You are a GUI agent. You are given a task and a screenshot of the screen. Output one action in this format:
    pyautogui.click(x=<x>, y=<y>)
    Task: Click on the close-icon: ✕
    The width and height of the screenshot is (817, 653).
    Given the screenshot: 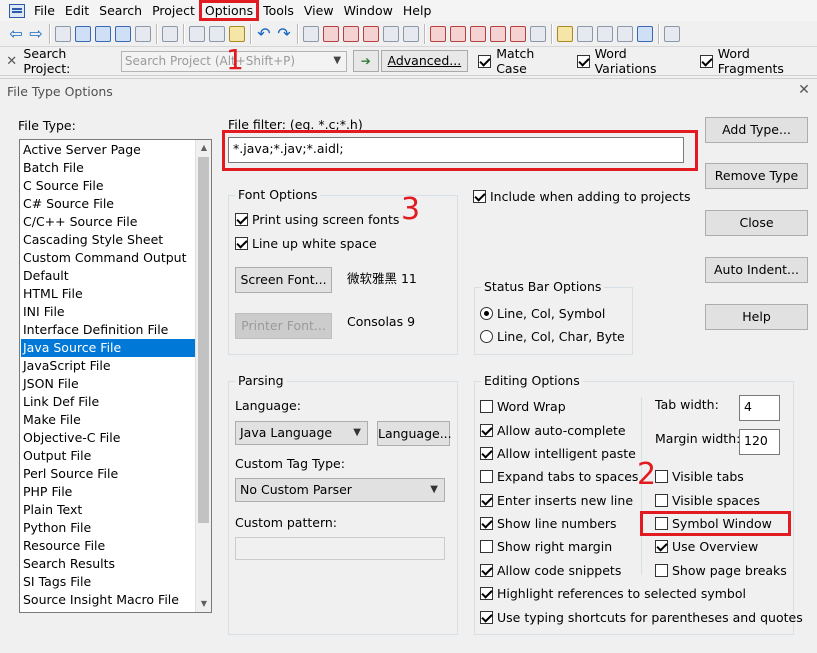 What is the action you would take?
    pyautogui.click(x=804, y=90)
    